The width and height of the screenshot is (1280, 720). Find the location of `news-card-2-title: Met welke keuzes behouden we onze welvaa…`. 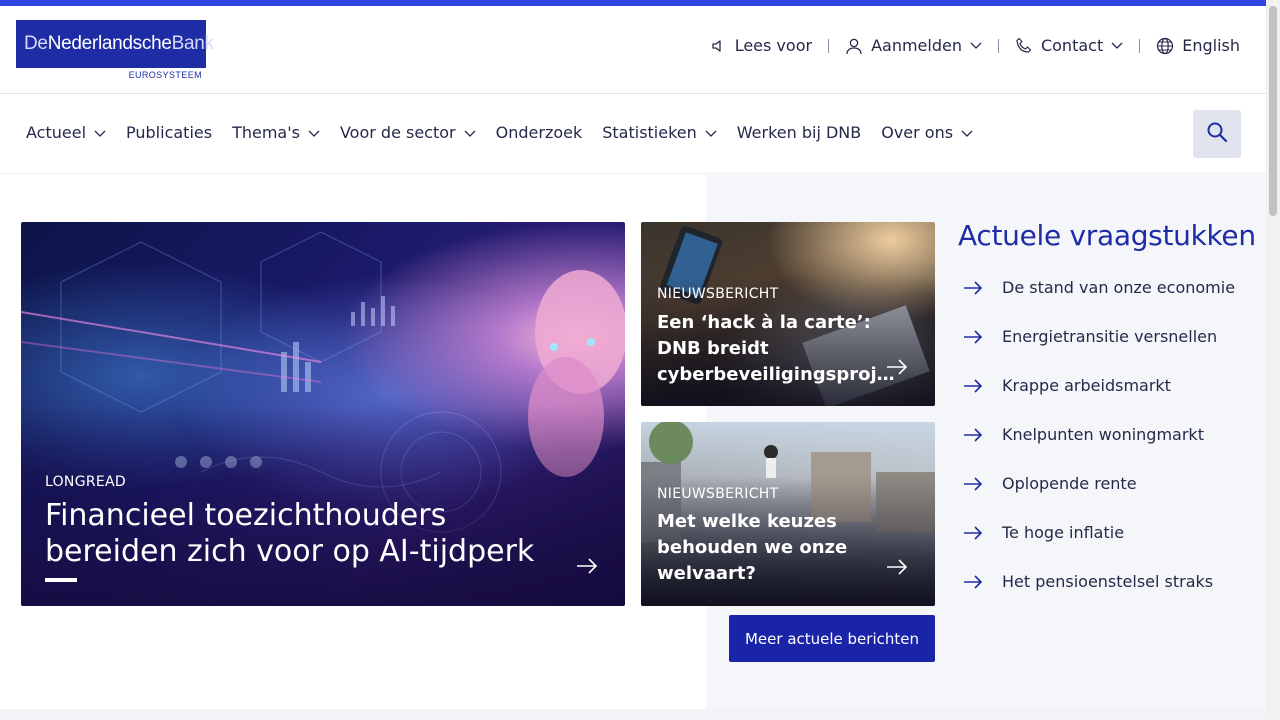

news-card-2-title: Met welke keuzes behouden we onze welvaa… is located at coordinates (752, 547).